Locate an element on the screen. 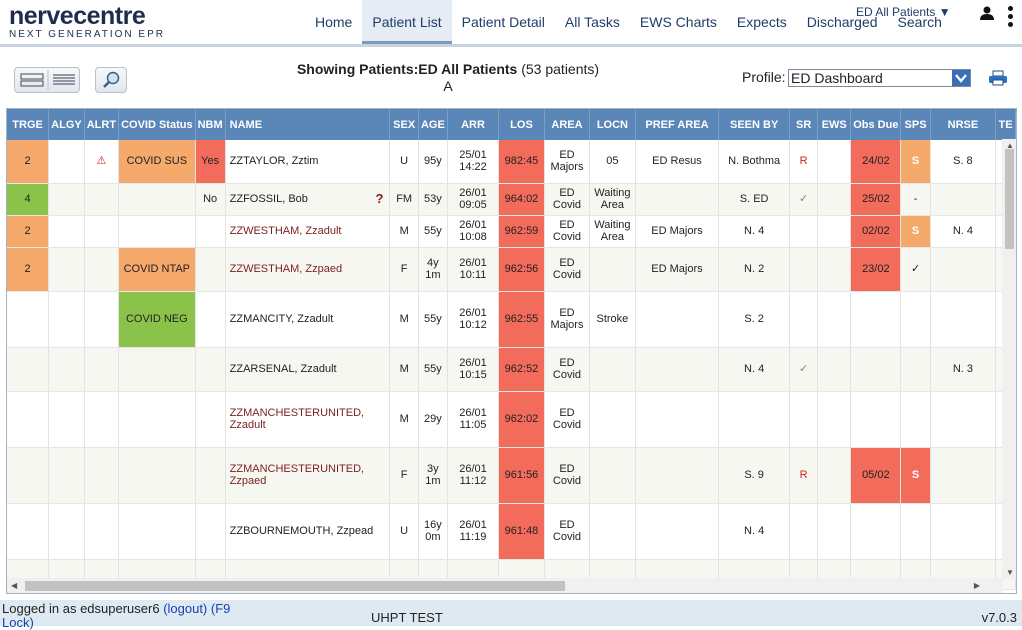 This screenshot has height=630, width=1022. patient-name: ZZMANCHESTERUNITED, Zzadult is located at coordinates (297, 419).